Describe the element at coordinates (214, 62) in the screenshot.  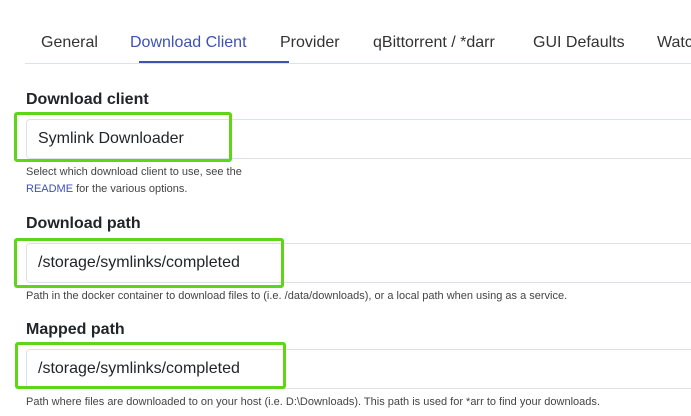
I see `active-tab-indicator` at that location.